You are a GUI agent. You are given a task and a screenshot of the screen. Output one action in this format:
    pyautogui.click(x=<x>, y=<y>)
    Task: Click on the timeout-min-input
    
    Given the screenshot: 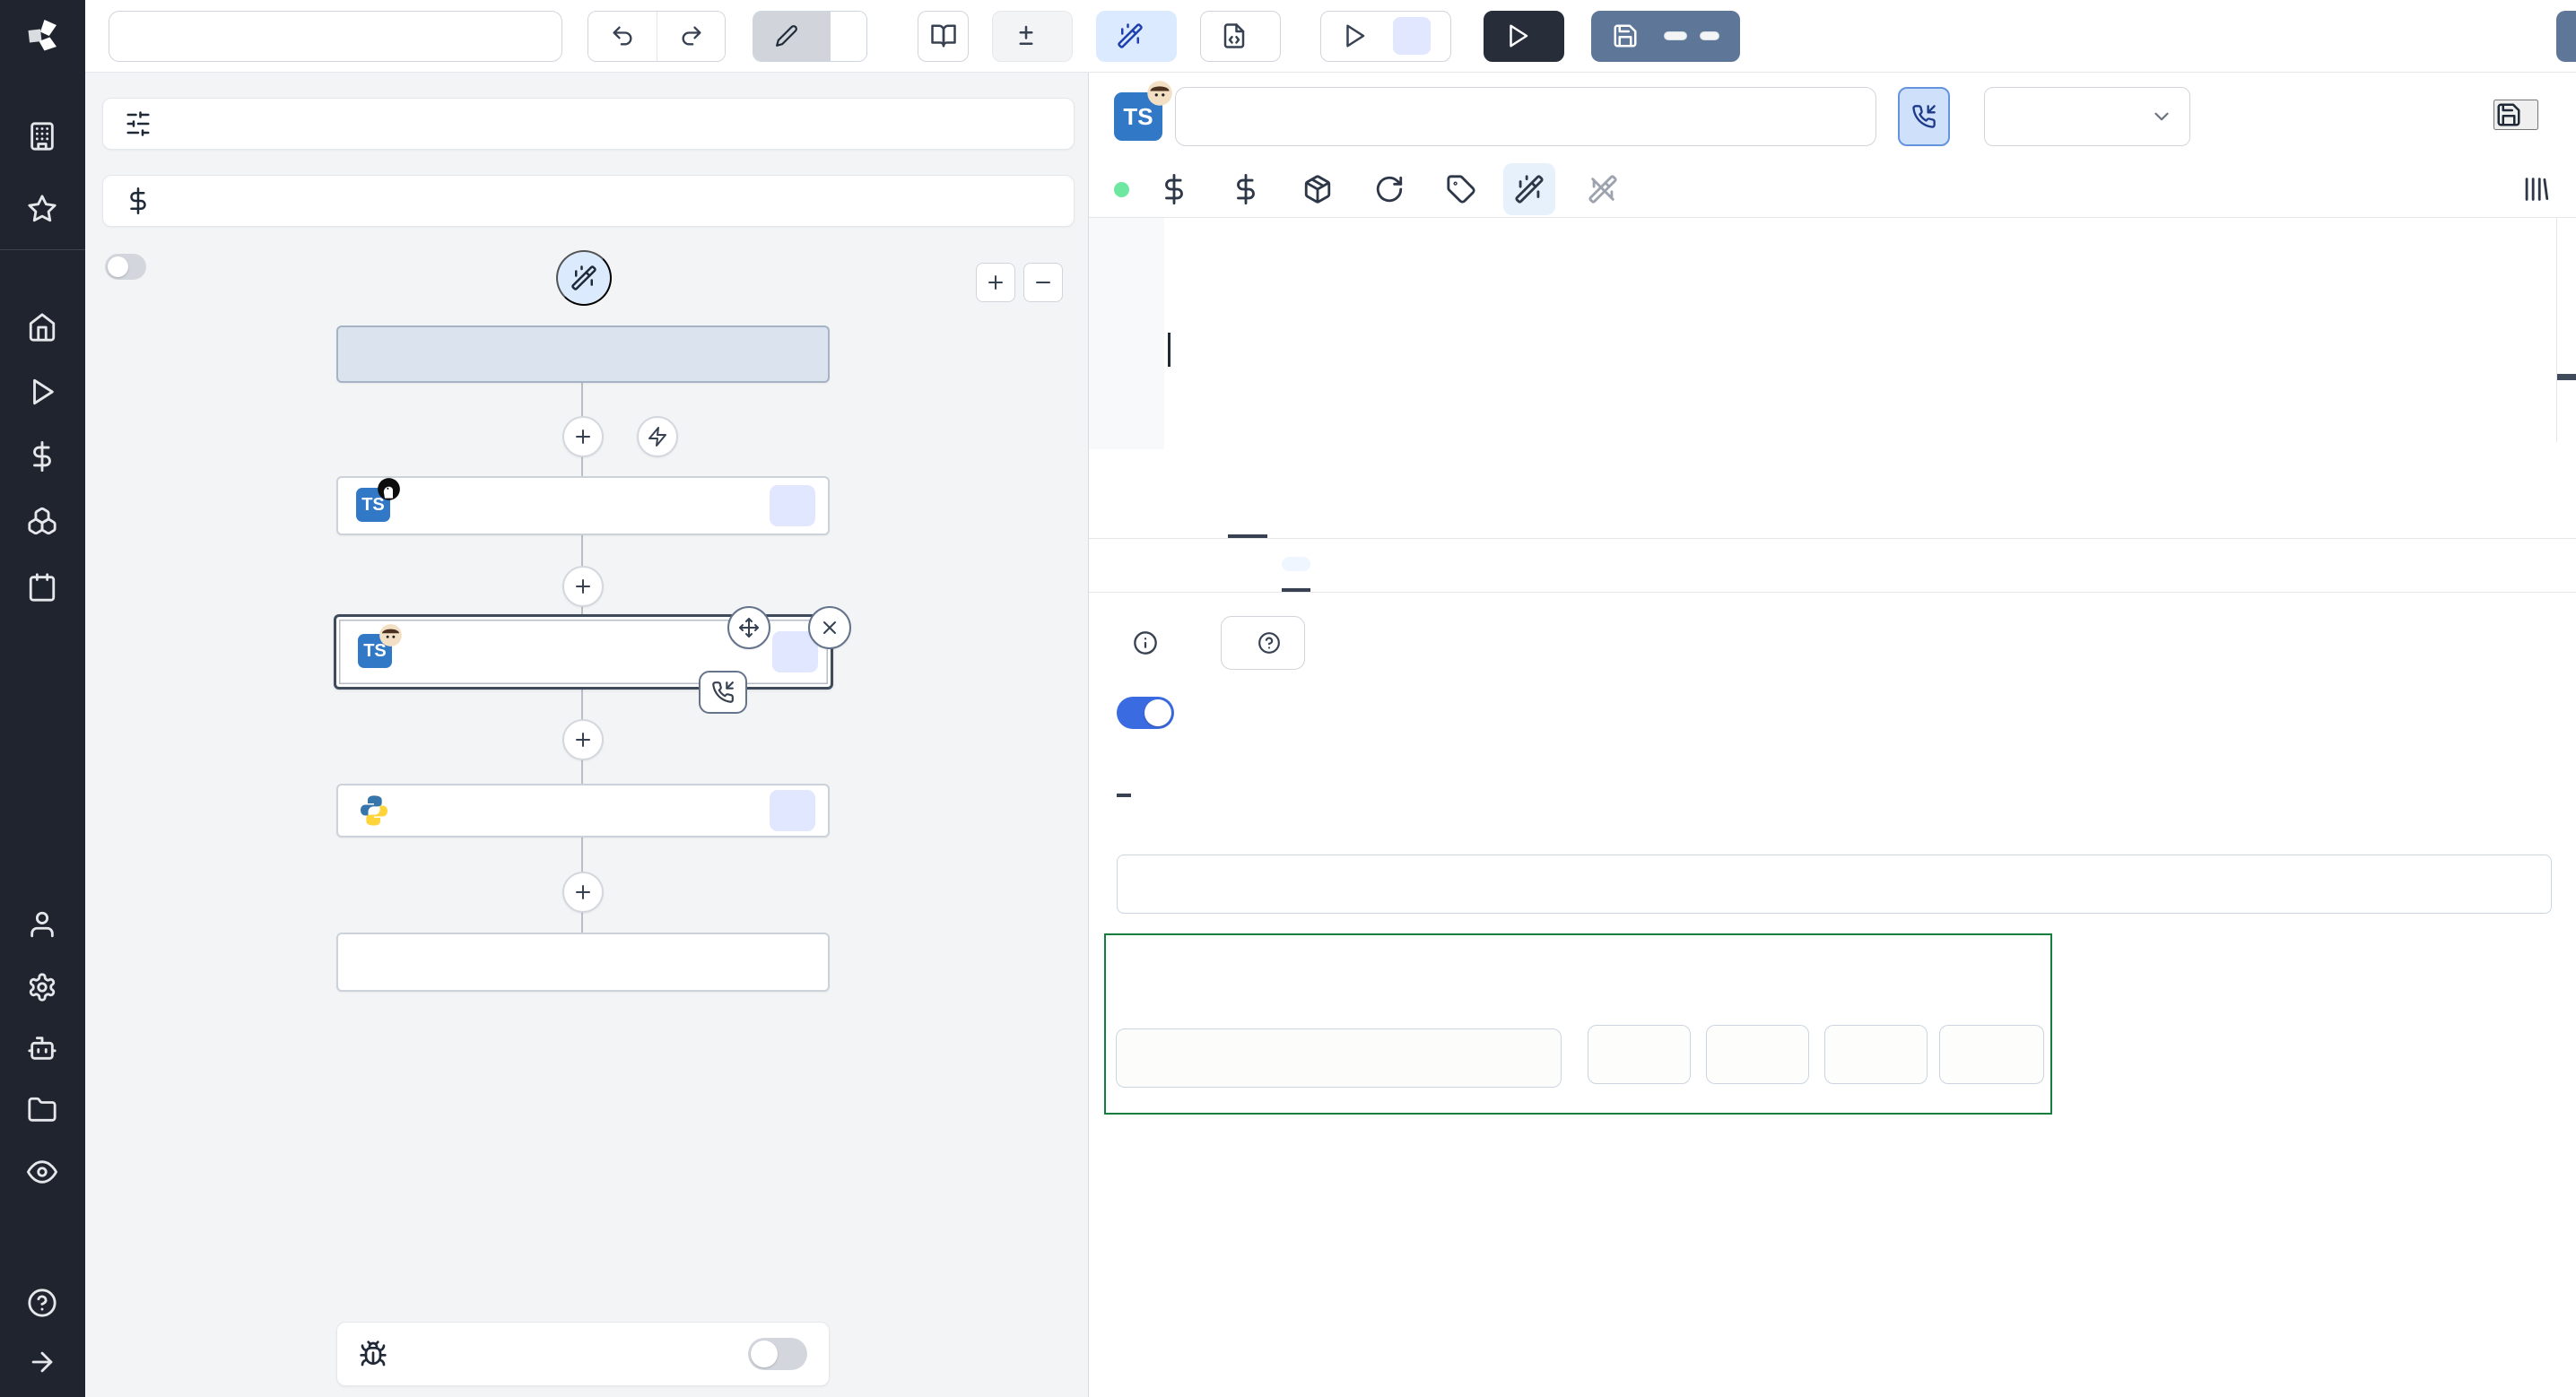 What is the action you would take?
    pyautogui.click(x=1757, y=1054)
    